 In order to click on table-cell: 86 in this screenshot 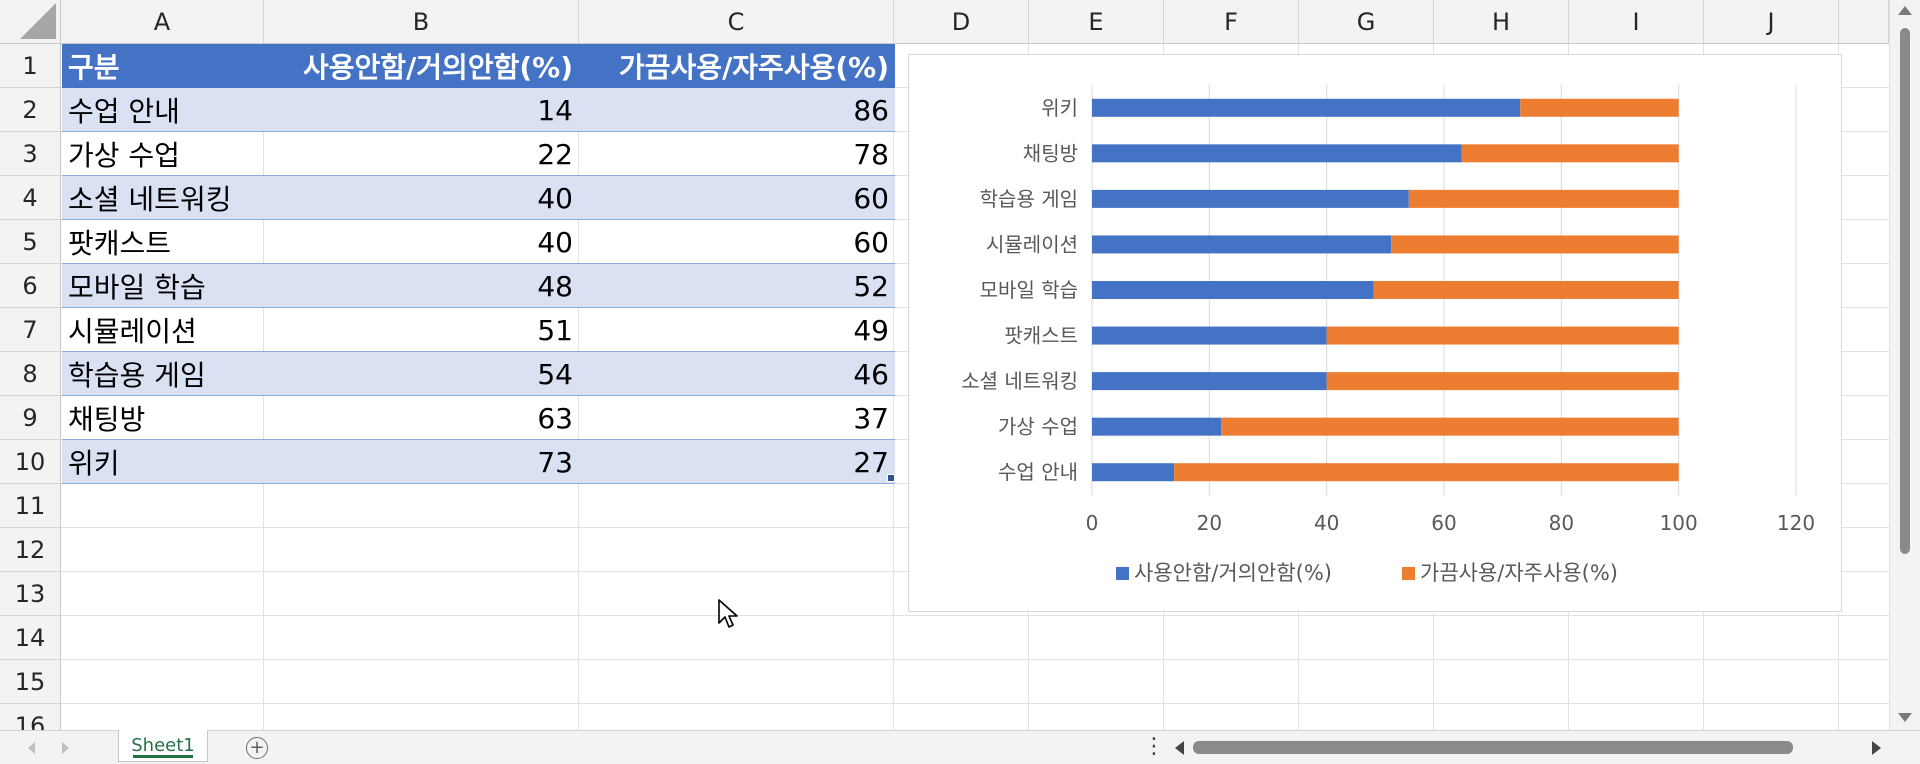, I will do `click(737, 110)`.